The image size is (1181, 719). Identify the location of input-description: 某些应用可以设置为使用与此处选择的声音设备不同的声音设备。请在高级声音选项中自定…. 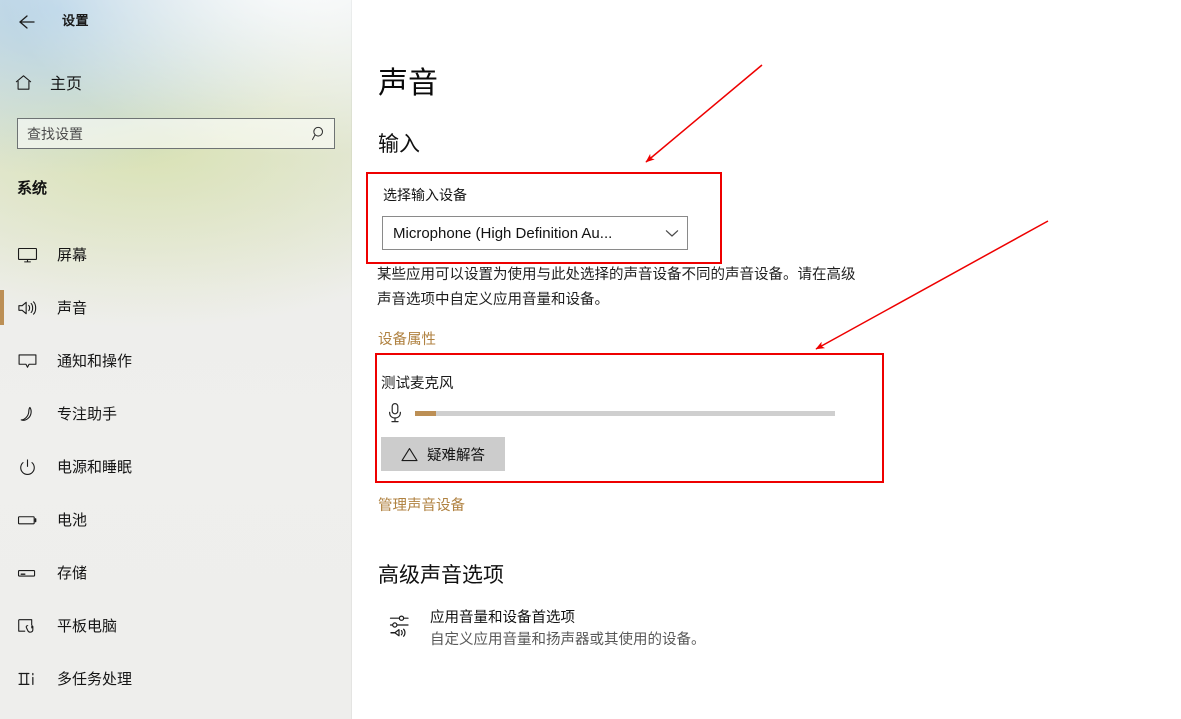
(616, 287).